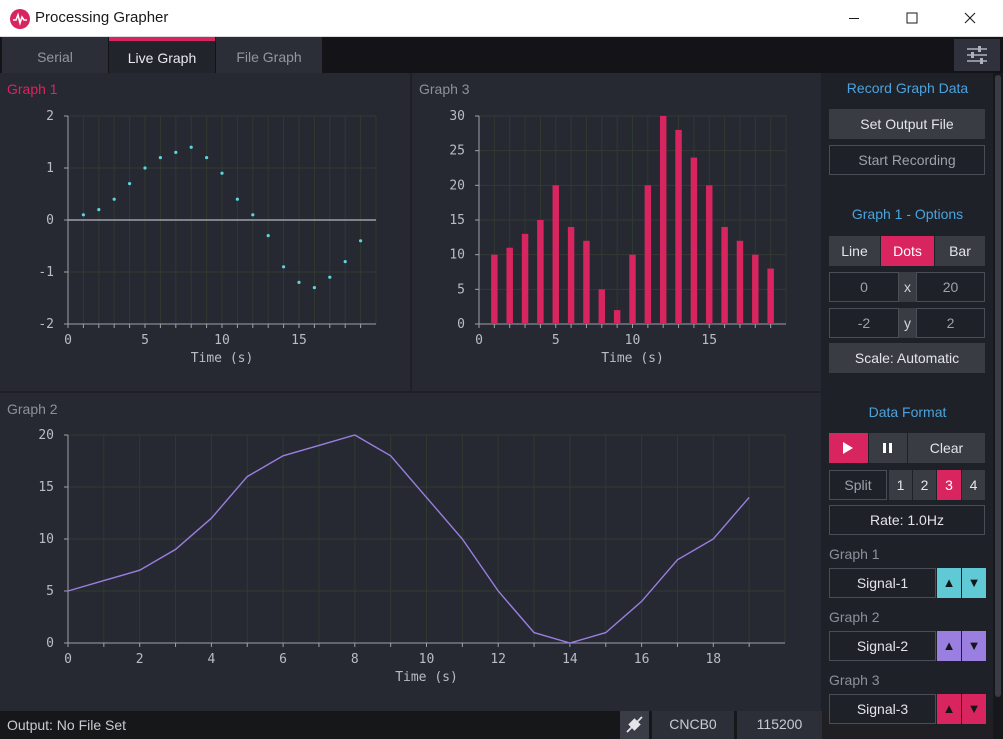 This screenshot has height=739, width=1003. I want to click on tab-live-graph: Live Graph, so click(162, 55).